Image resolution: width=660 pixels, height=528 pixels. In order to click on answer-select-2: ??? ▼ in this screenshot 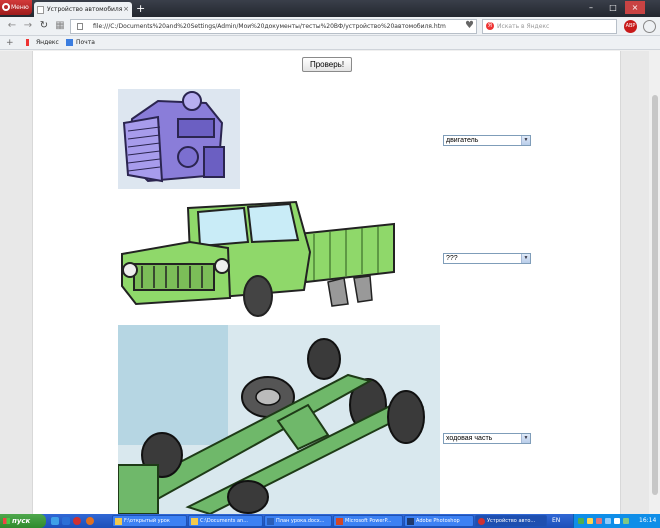, I will do `click(487, 258)`.